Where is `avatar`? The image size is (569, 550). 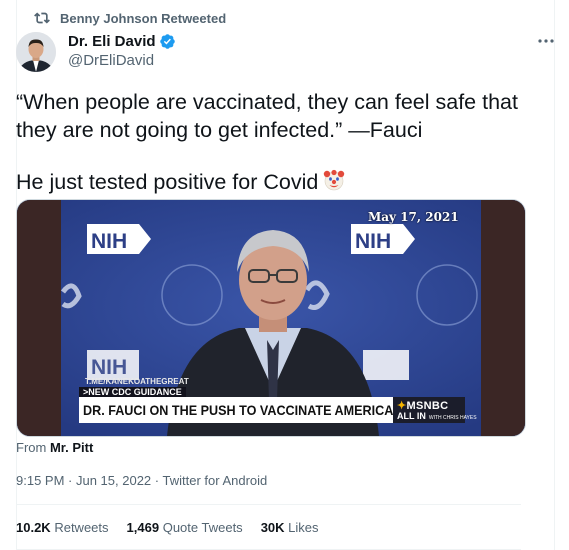
avatar is located at coordinates (36, 52).